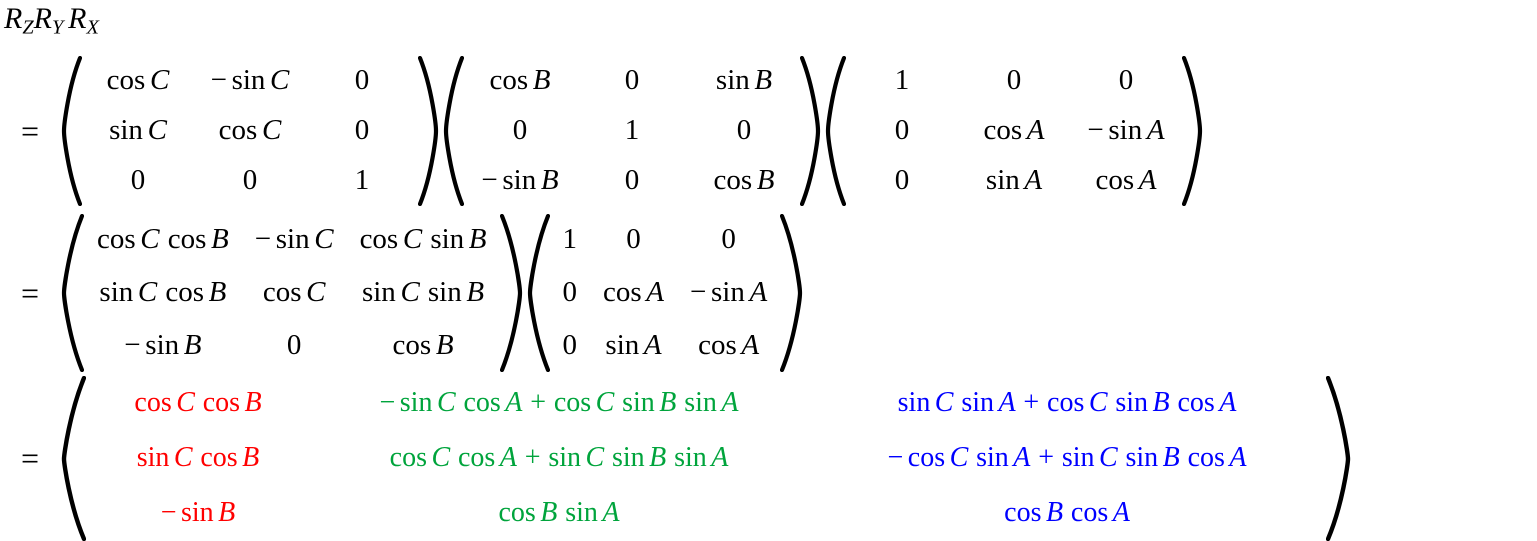 Image resolution: width=1537 pixels, height=541 pixels. I want to click on matrix-row: cos Ccos B − sin C cos Csin B, so click(292, 240).